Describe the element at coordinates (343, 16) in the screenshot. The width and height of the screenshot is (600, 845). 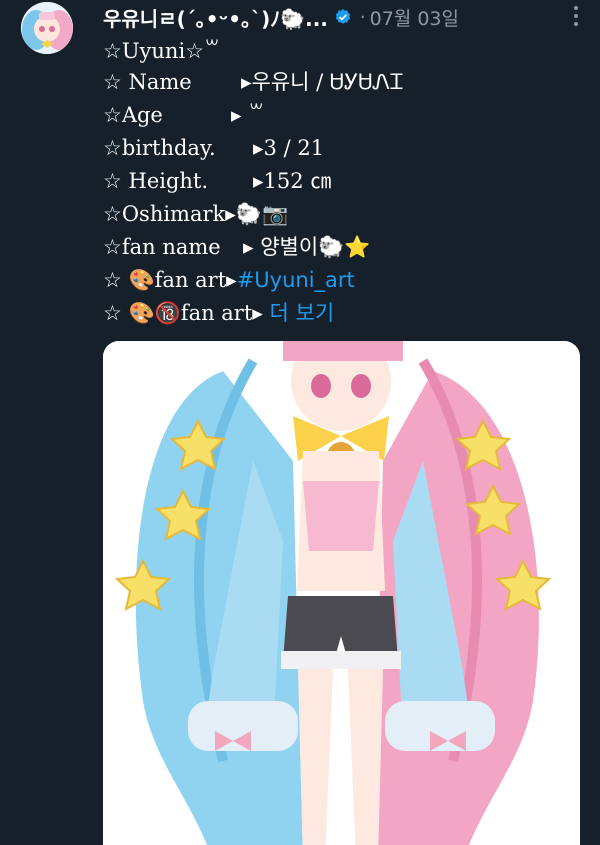
I see `verified-badge-icon` at that location.